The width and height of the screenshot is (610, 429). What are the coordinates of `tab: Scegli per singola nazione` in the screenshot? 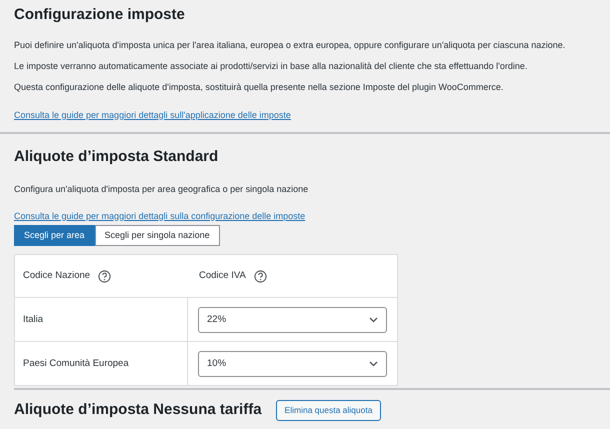 It's located at (157, 235).